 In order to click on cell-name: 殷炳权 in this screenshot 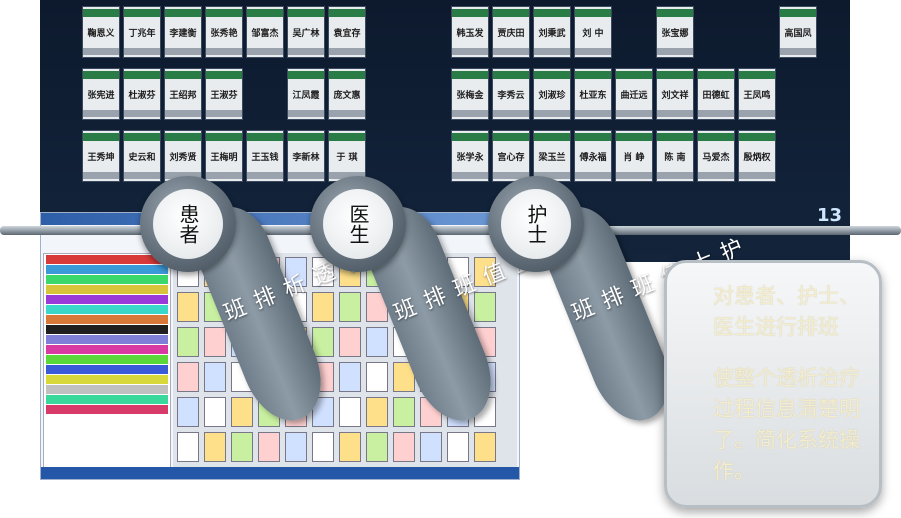, I will do `click(757, 158)`.